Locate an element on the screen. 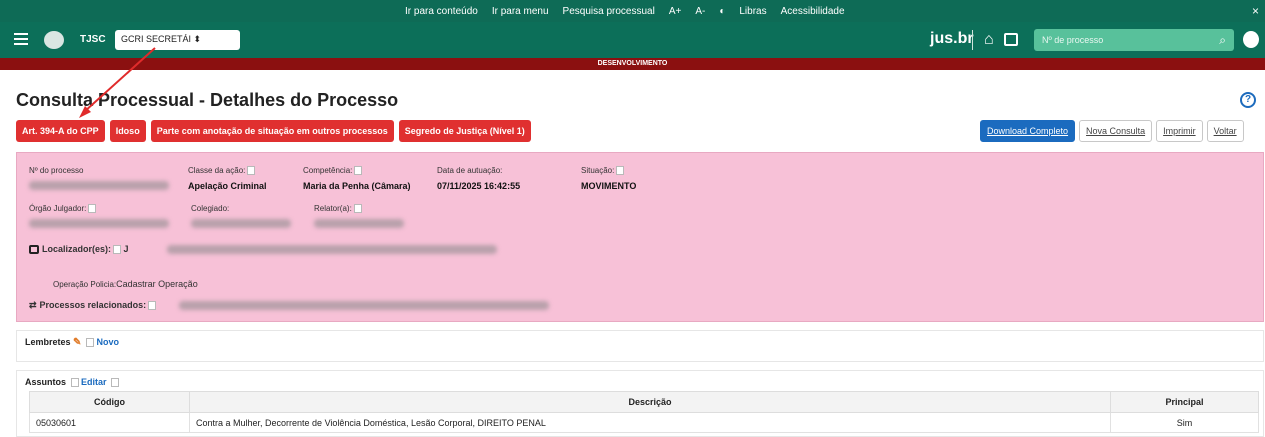  locator-prefix: J is located at coordinates (126, 249).